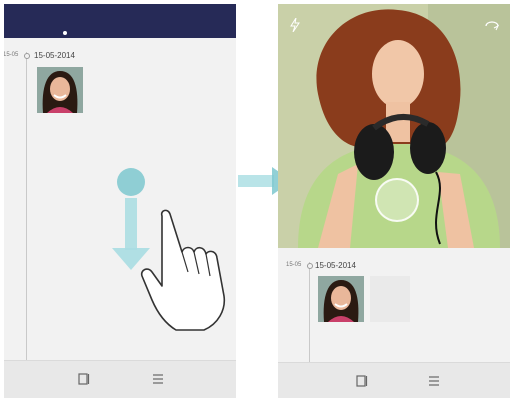  What do you see at coordinates (397, 200) in the screenshot?
I see `shutter-button` at bounding box center [397, 200].